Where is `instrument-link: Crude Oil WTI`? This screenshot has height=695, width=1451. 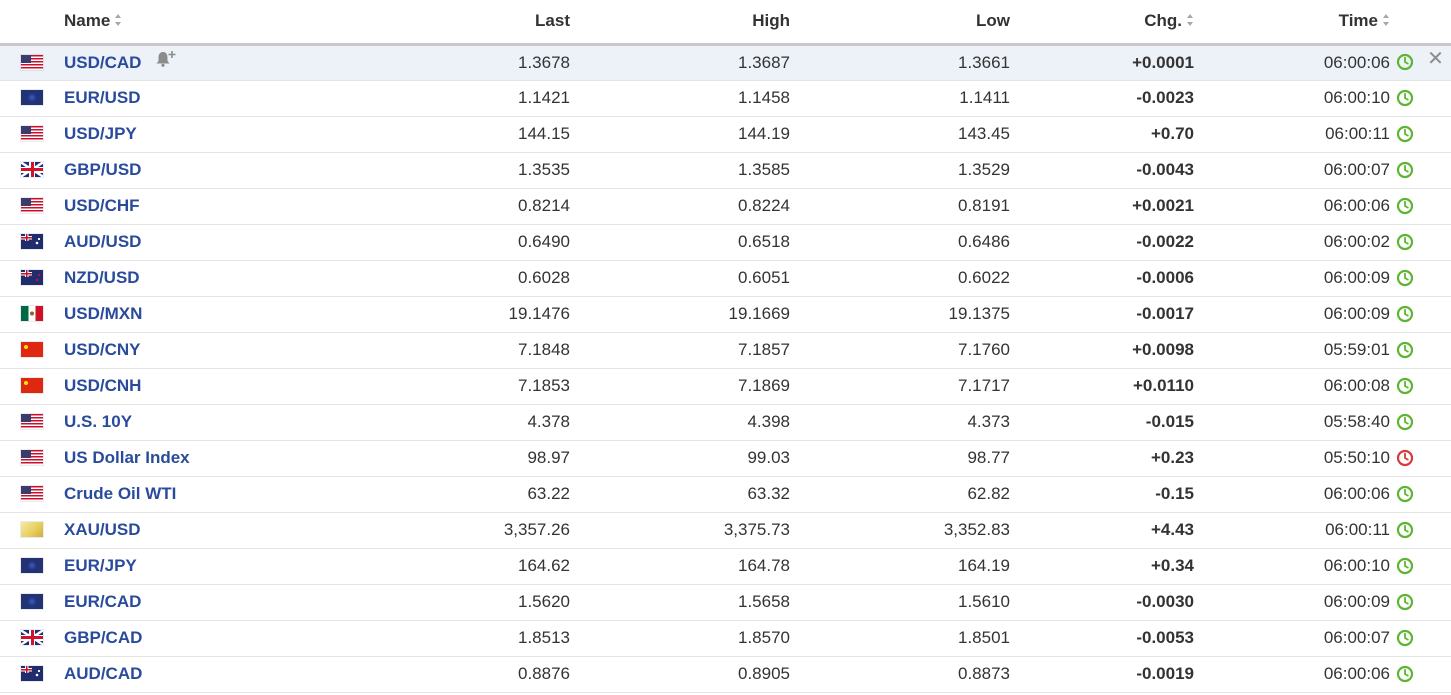
instrument-link: Crude Oil WTI is located at coordinates (120, 493).